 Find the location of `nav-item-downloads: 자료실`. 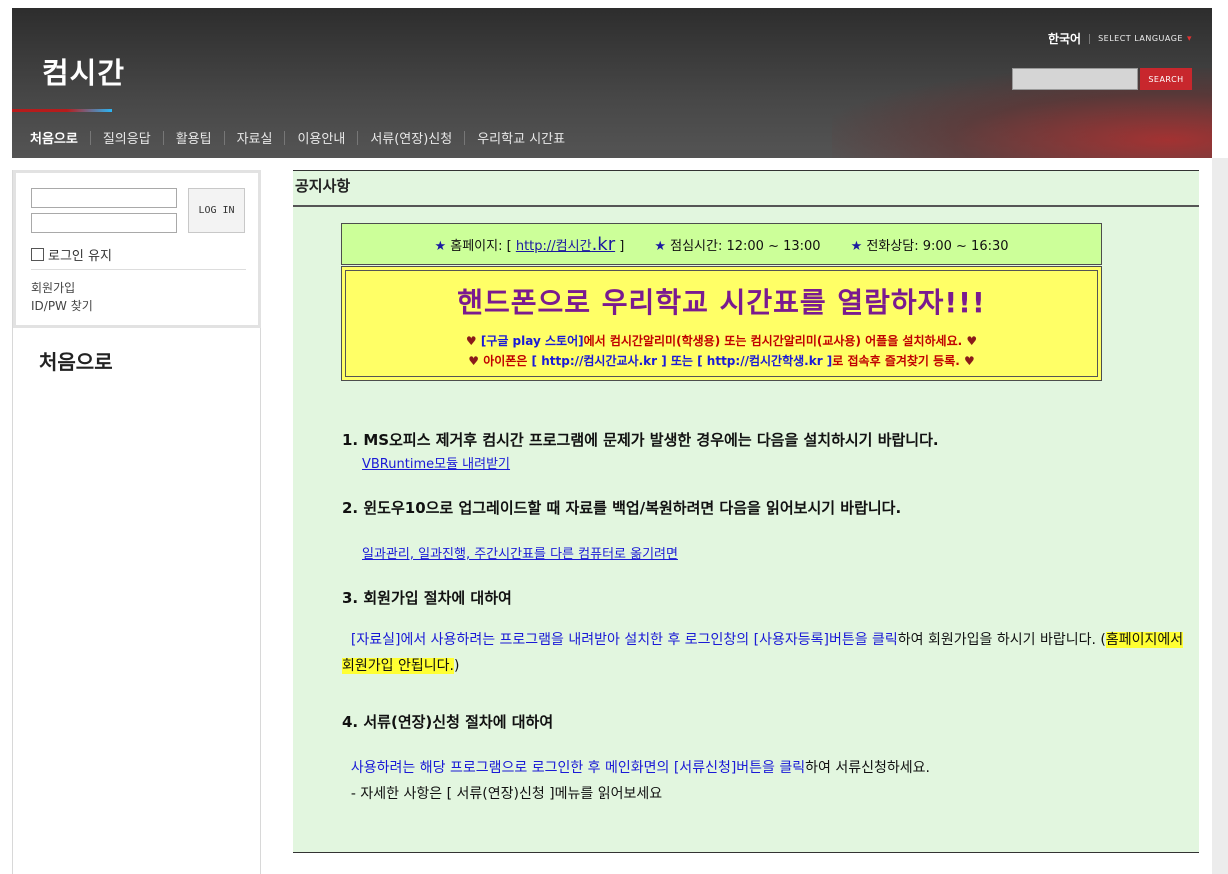

nav-item-downloads: 자료실 is located at coordinates (255, 137).